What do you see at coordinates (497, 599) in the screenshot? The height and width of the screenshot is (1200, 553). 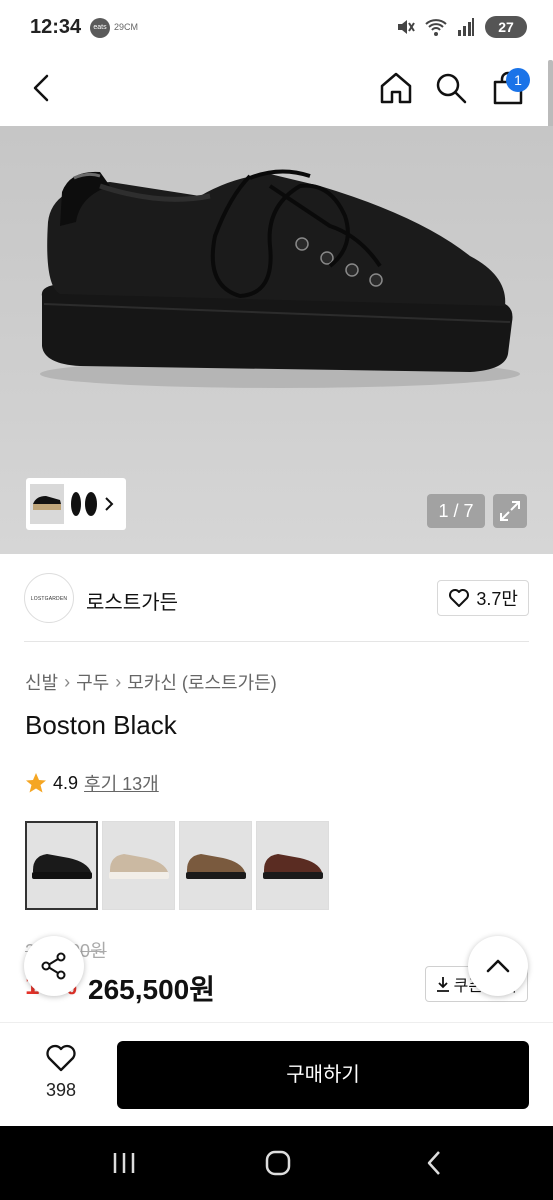 I see `brand-like-count: 3.7만` at bounding box center [497, 599].